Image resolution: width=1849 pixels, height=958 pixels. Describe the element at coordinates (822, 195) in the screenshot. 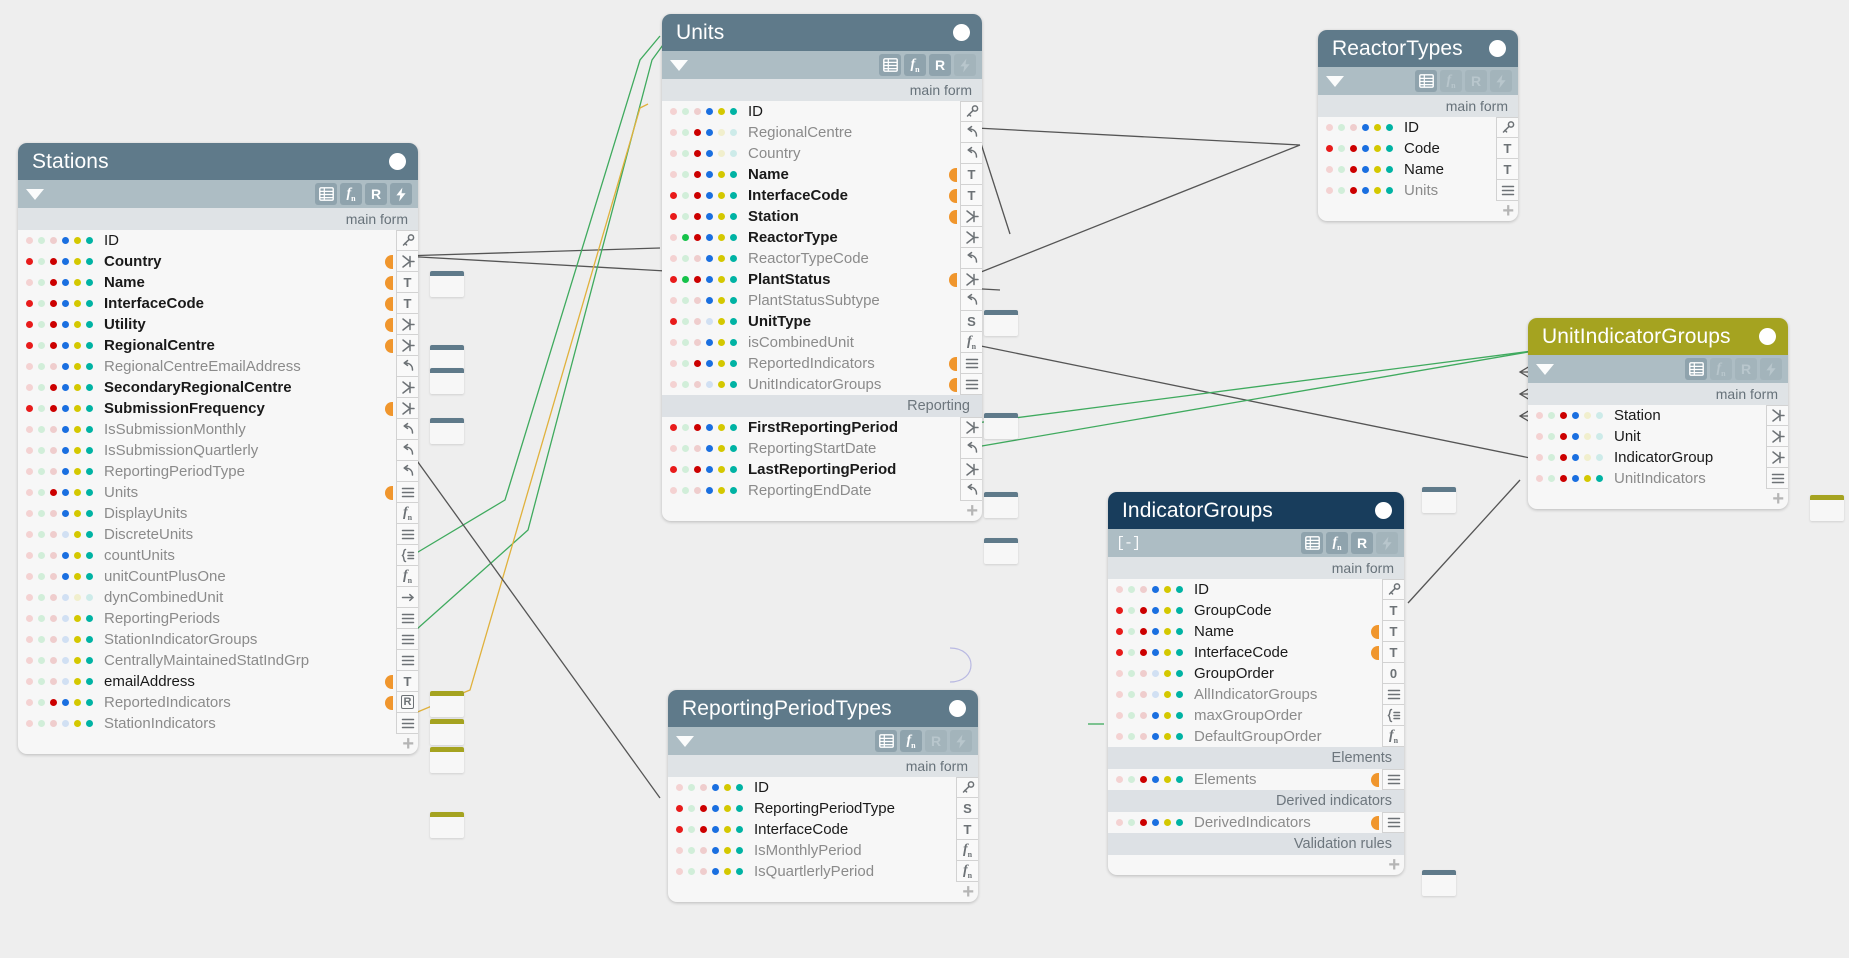

I see `field-row: InterfaceCode T` at that location.